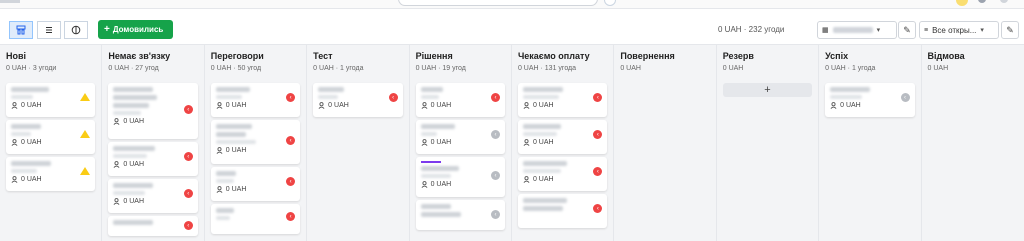 The height and width of the screenshot is (241, 1024). I want to click on plus-icon: +, so click(767, 90).